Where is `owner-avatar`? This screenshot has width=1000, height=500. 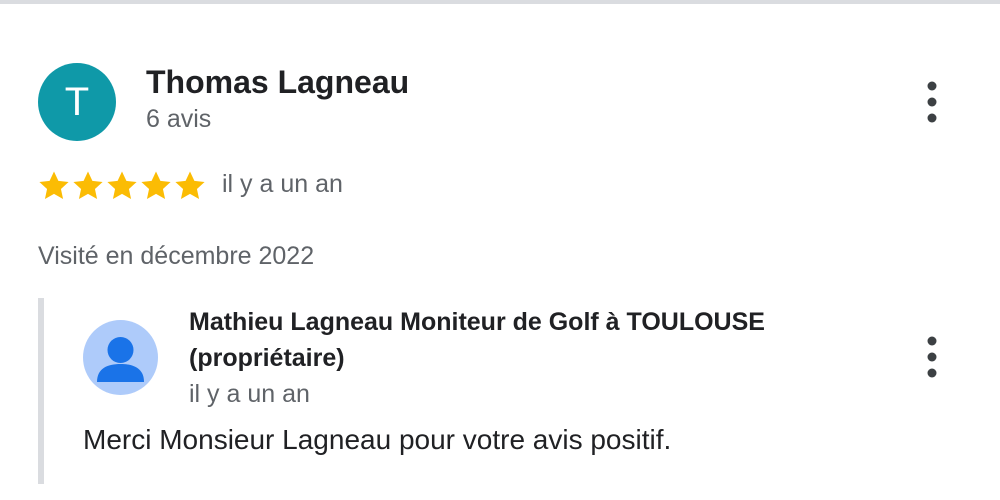 owner-avatar is located at coordinates (120, 357).